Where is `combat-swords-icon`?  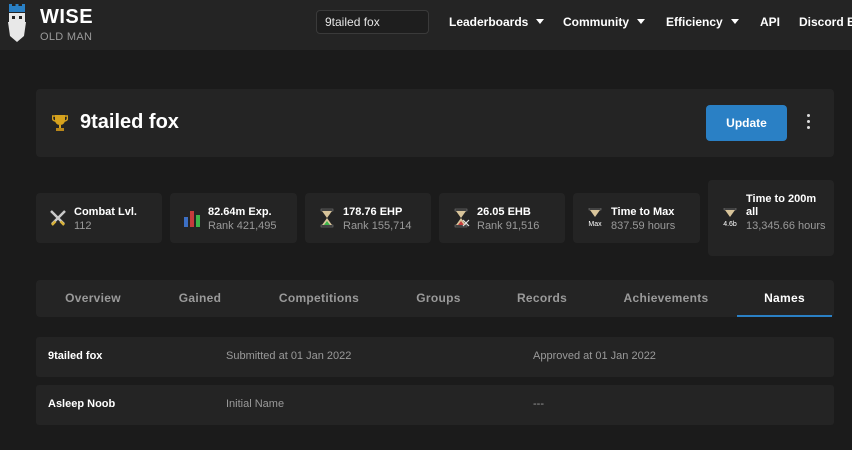 combat-swords-icon is located at coordinates (58, 218).